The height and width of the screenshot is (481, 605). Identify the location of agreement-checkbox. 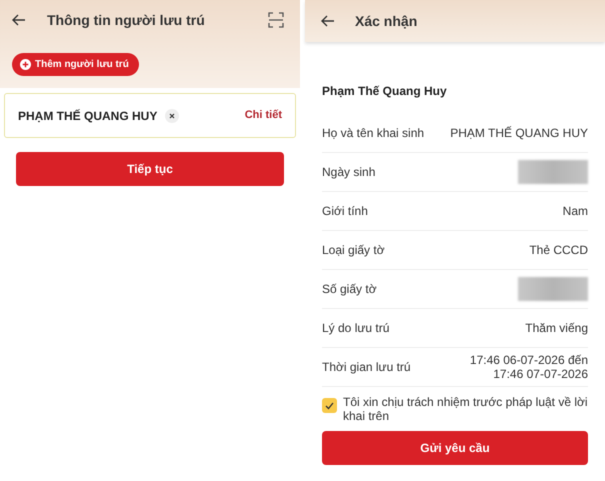
(329, 405).